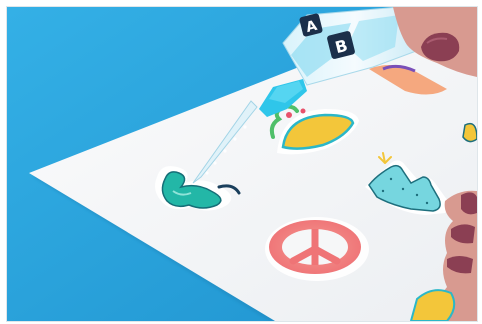 The image size is (482, 324). Describe the element at coordinates (469, 132) in the screenshot. I see `edge-sticker` at that location.